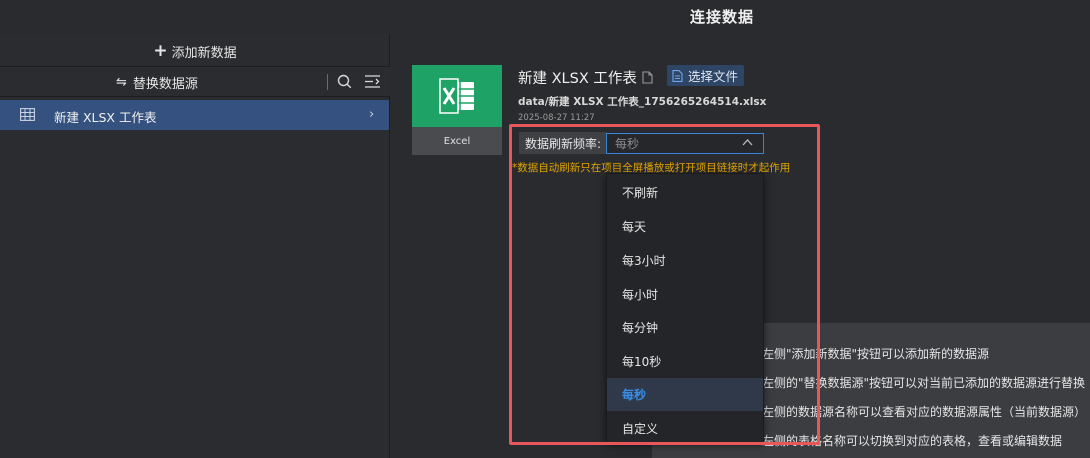  Describe the element at coordinates (327, 82) in the screenshot. I see `divider` at that location.